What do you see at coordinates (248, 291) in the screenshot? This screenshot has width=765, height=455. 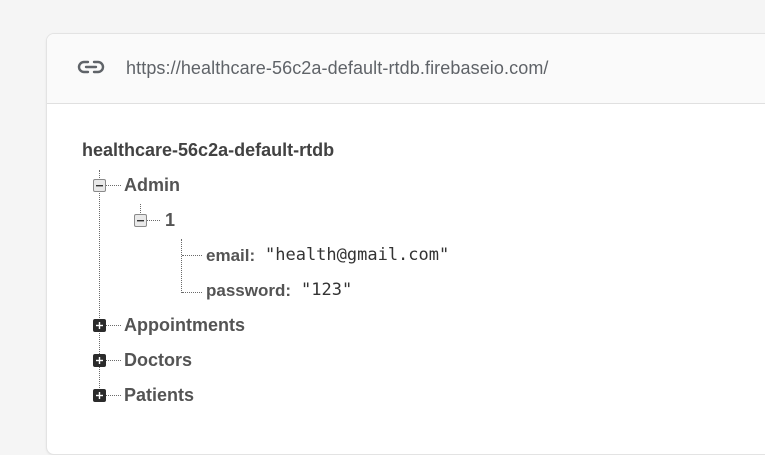 I see `password-key: password:` at bounding box center [248, 291].